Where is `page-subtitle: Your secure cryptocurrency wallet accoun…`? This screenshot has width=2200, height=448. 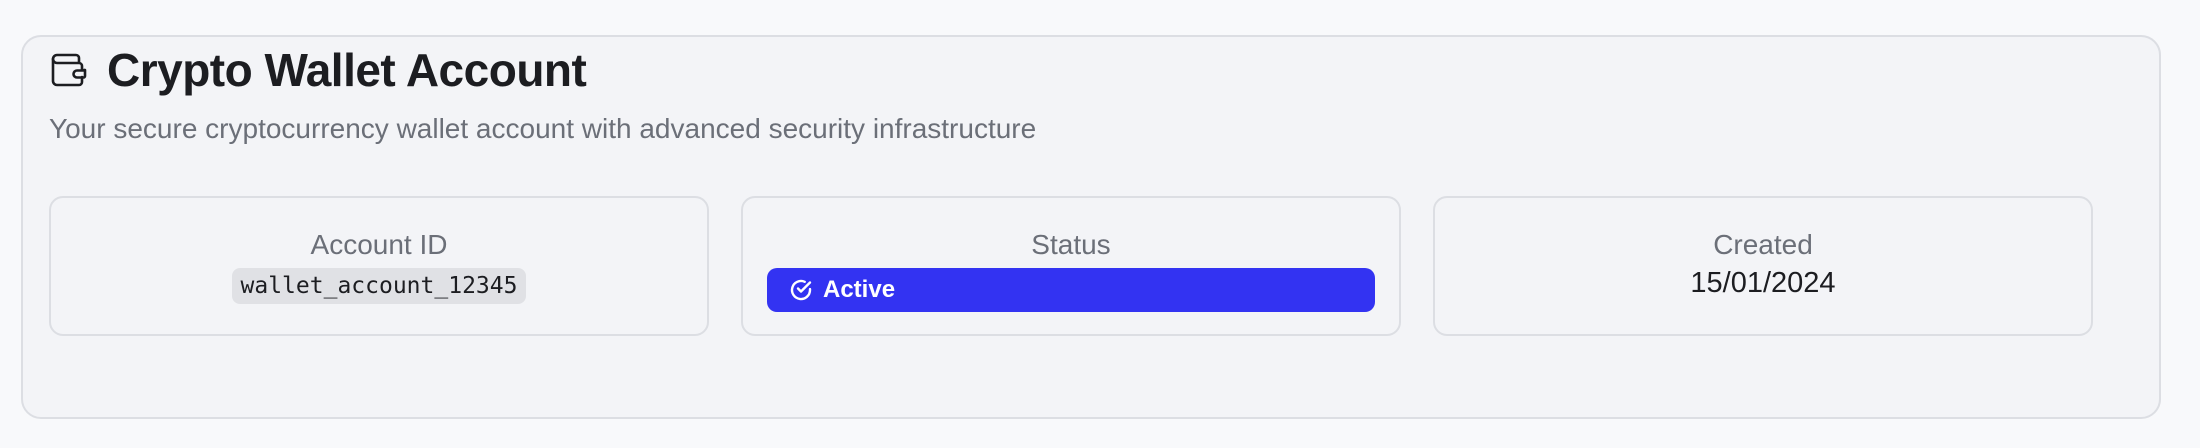
page-subtitle: Your secure cryptocurrency wallet accoun… is located at coordinates (543, 128).